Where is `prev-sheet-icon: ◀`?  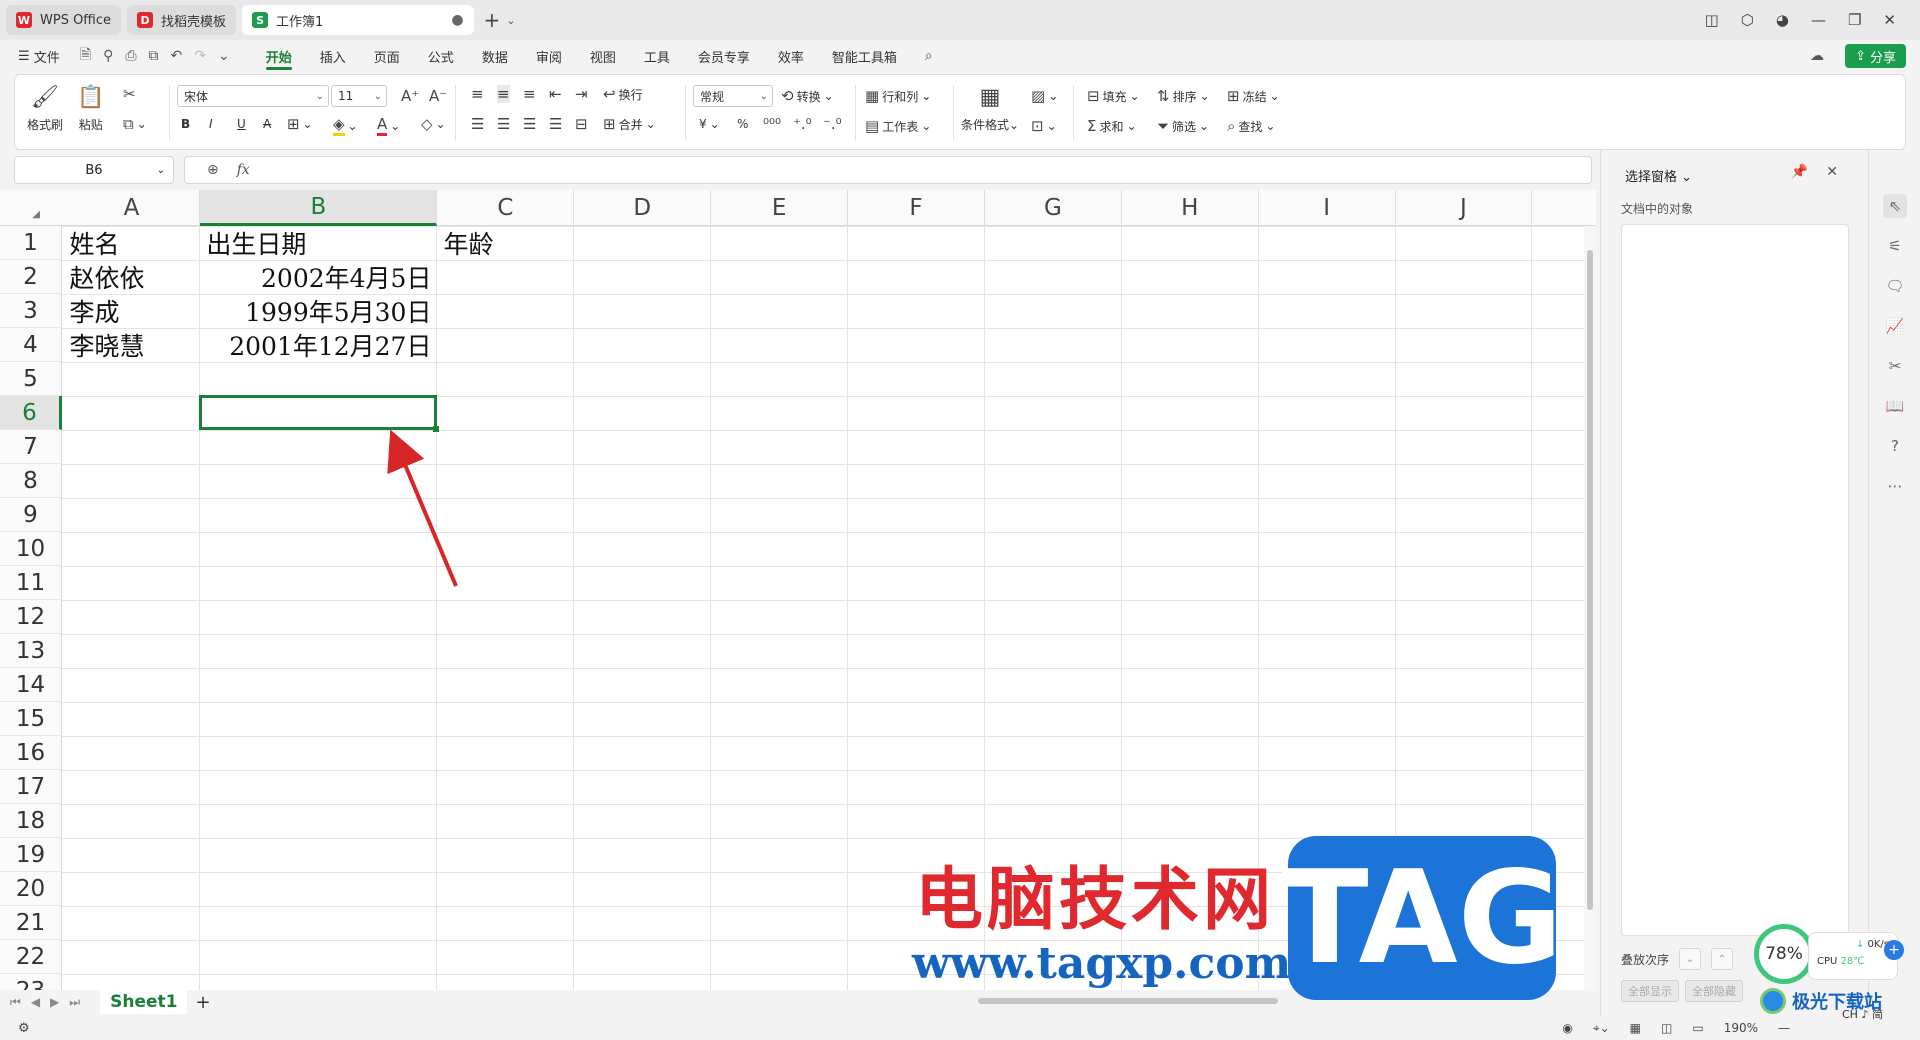
prev-sheet-icon: ◀ is located at coordinates (35, 1002).